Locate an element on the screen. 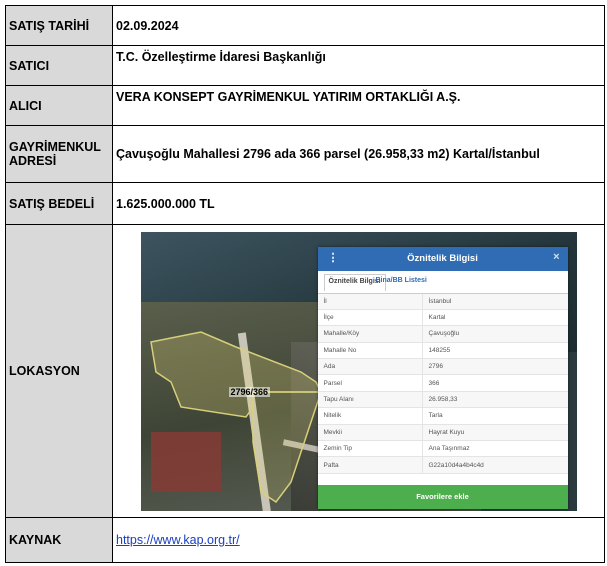 This screenshot has height=566, width=607. row-price: SATIŞ BEDELİ 1.625.000.000 TL is located at coordinates (305, 203).